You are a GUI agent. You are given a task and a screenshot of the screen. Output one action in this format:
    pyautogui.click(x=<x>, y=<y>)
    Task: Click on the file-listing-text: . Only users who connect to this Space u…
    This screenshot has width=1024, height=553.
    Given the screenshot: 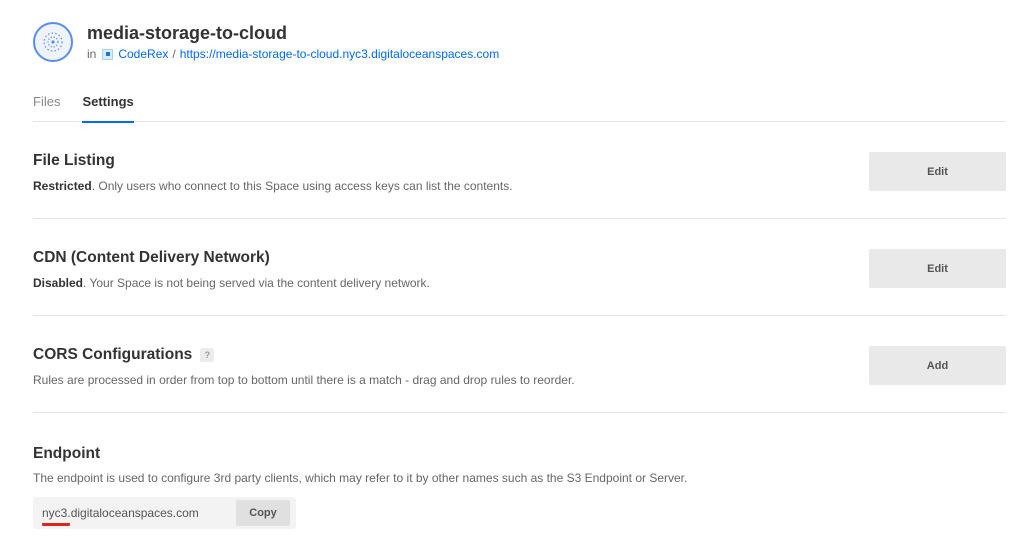 What is the action you would take?
    pyautogui.click(x=302, y=186)
    